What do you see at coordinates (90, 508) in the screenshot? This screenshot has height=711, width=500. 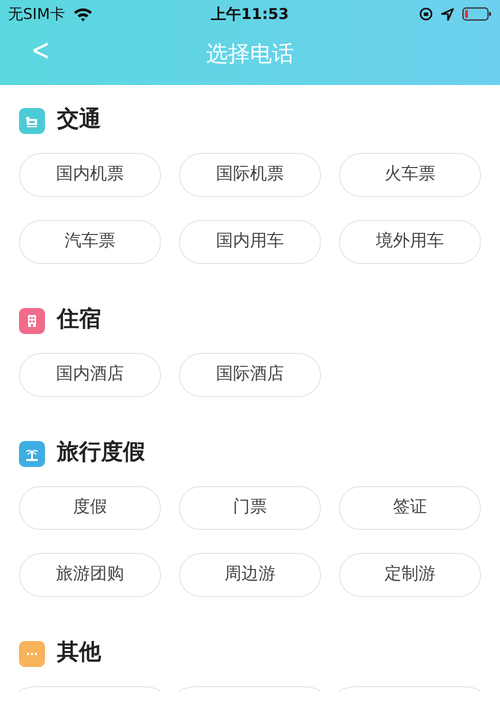 I see `option-button: 度假` at bounding box center [90, 508].